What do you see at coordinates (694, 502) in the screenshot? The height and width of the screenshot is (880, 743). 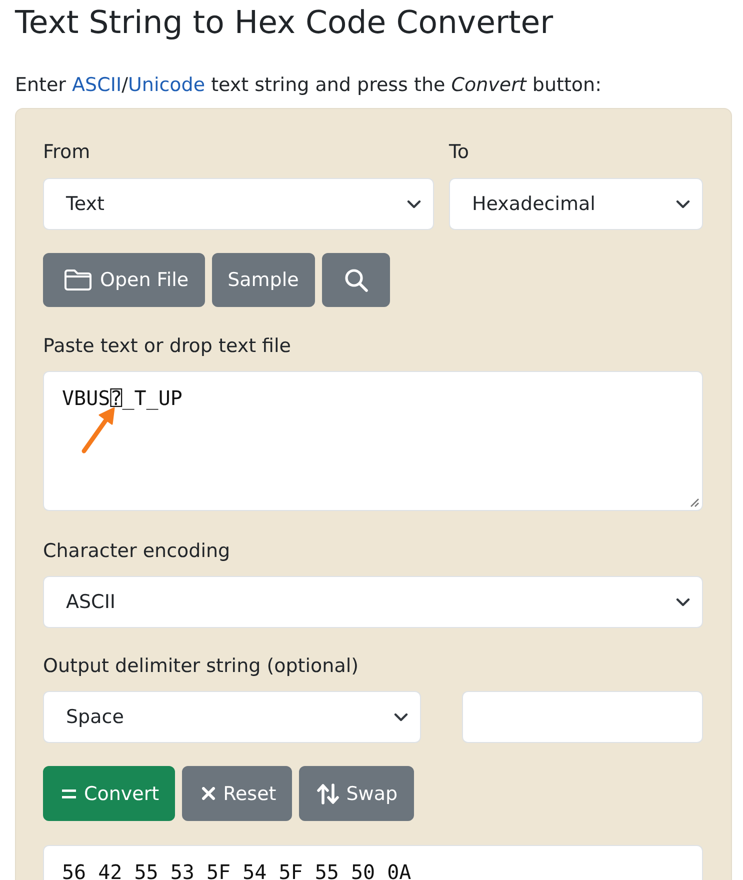 I see `resize-grip-icon` at bounding box center [694, 502].